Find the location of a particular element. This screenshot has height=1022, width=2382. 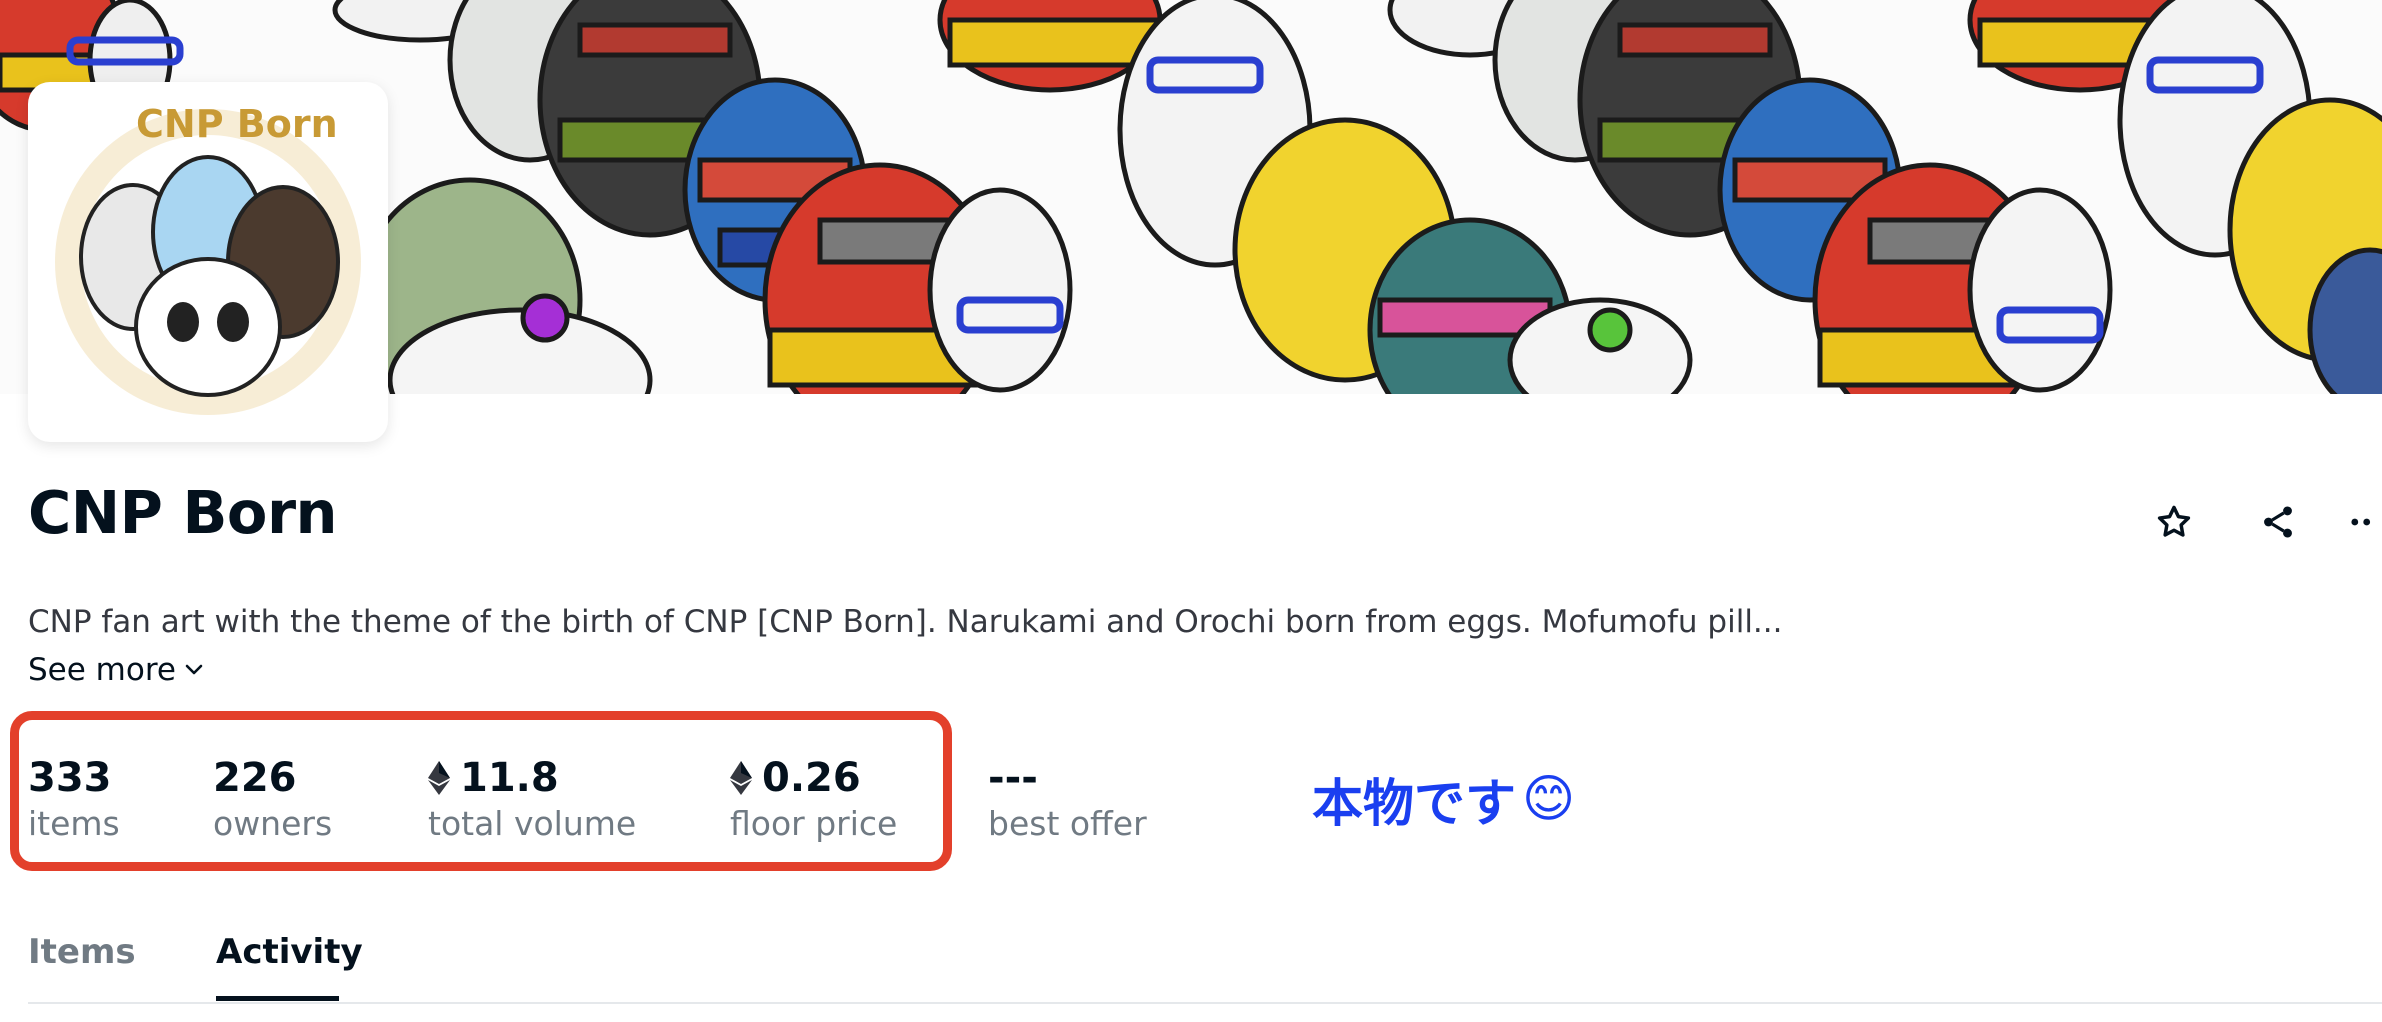

more-icon is located at coordinates (2361, 522).